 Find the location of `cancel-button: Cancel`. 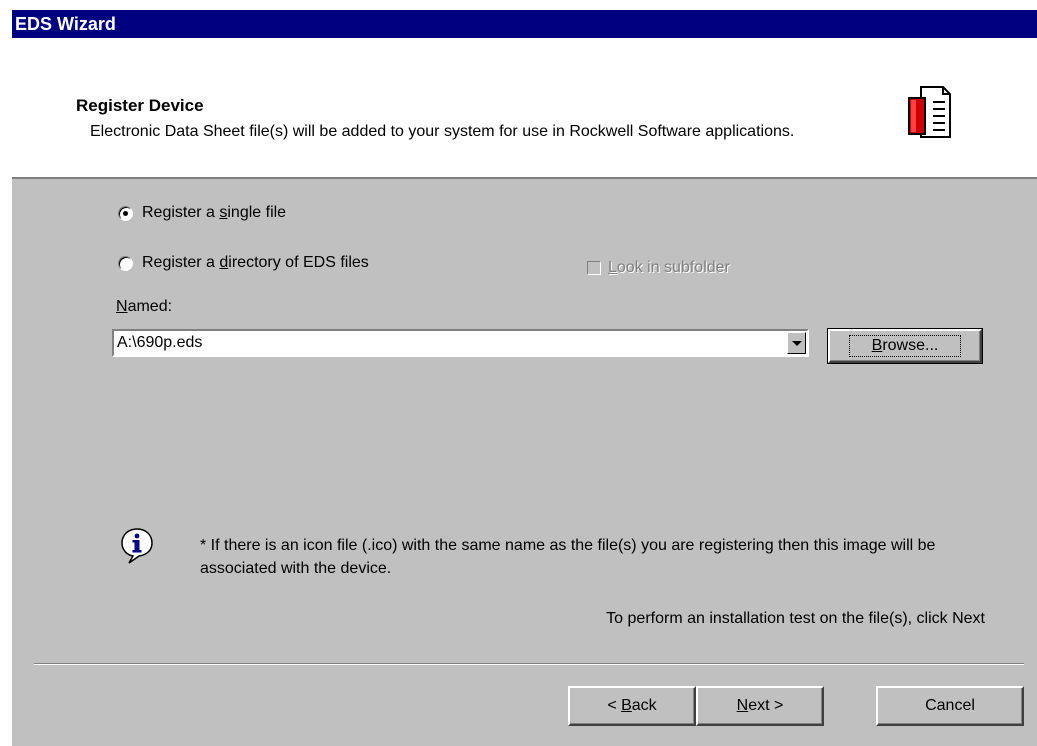

cancel-button: Cancel is located at coordinates (950, 706).